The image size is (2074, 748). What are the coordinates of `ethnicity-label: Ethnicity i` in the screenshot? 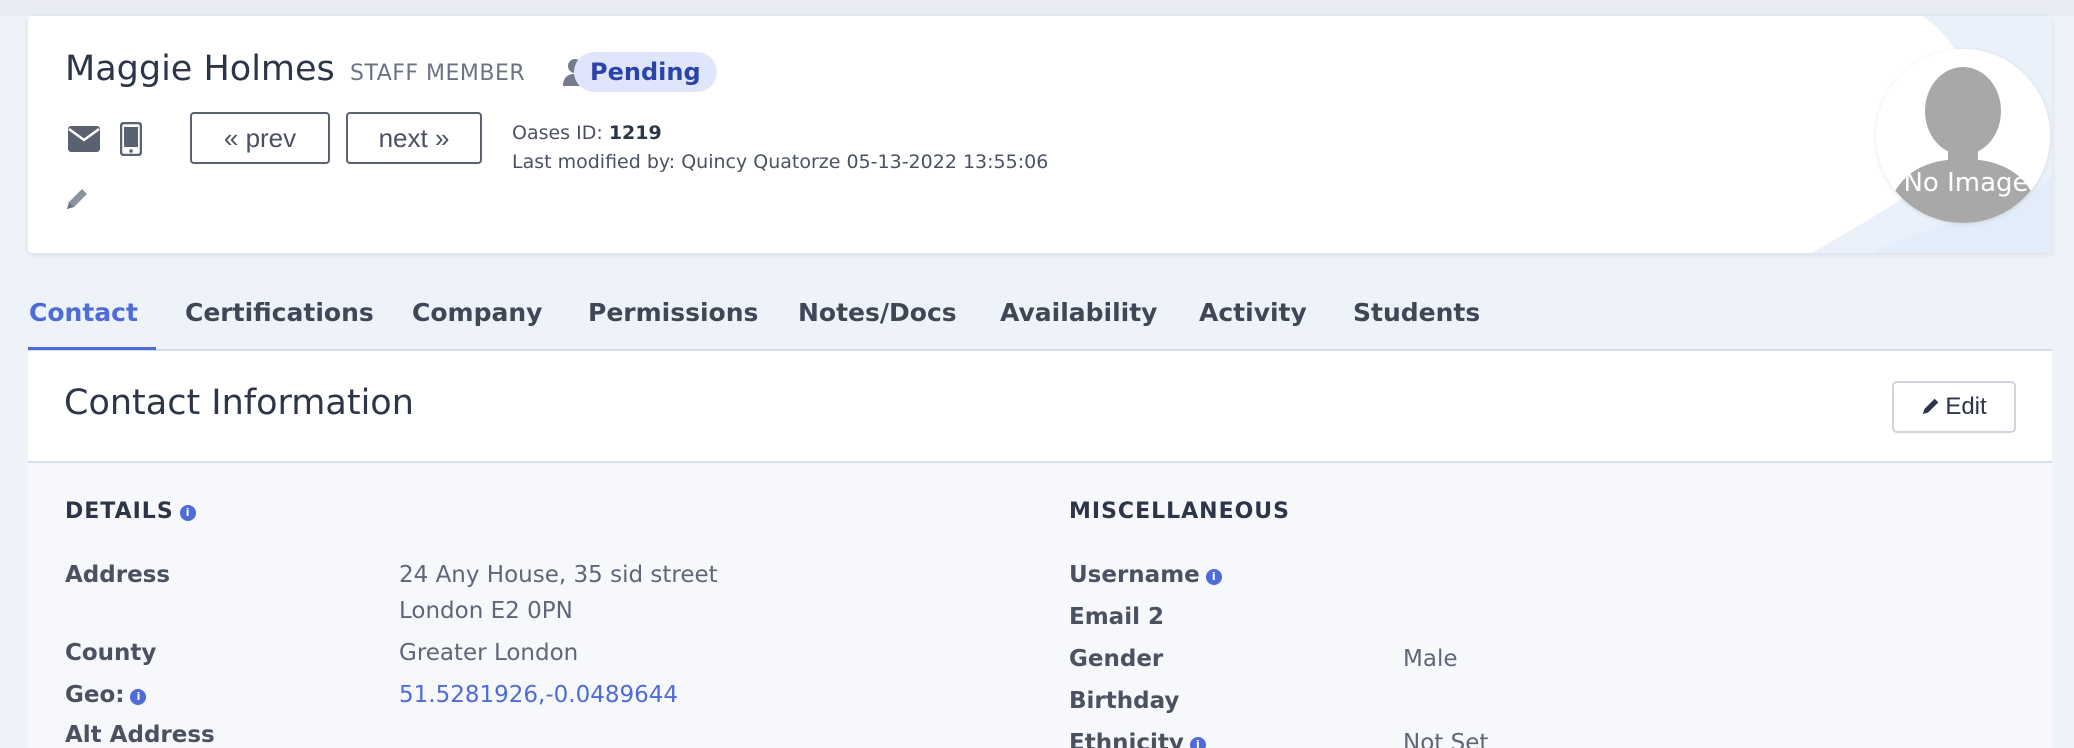 It's located at (1137, 739).